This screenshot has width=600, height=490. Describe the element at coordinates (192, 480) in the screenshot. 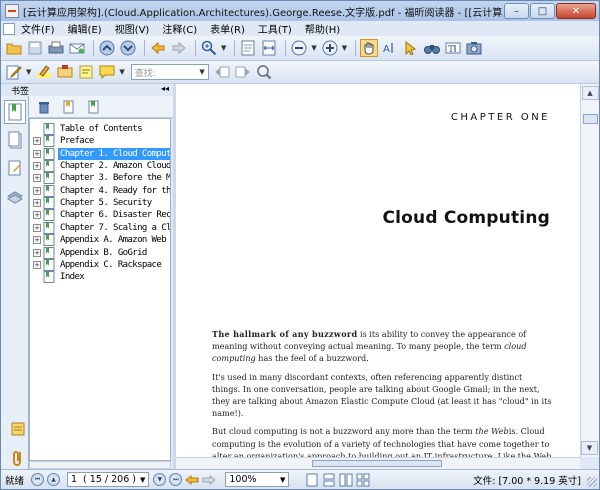

I see `go-back-icon` at that location.